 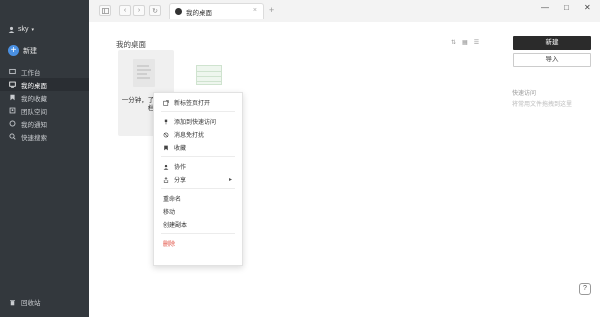 I want to click on sidebar-item-desktop: 我的桌面, so click(x=44, y=84).